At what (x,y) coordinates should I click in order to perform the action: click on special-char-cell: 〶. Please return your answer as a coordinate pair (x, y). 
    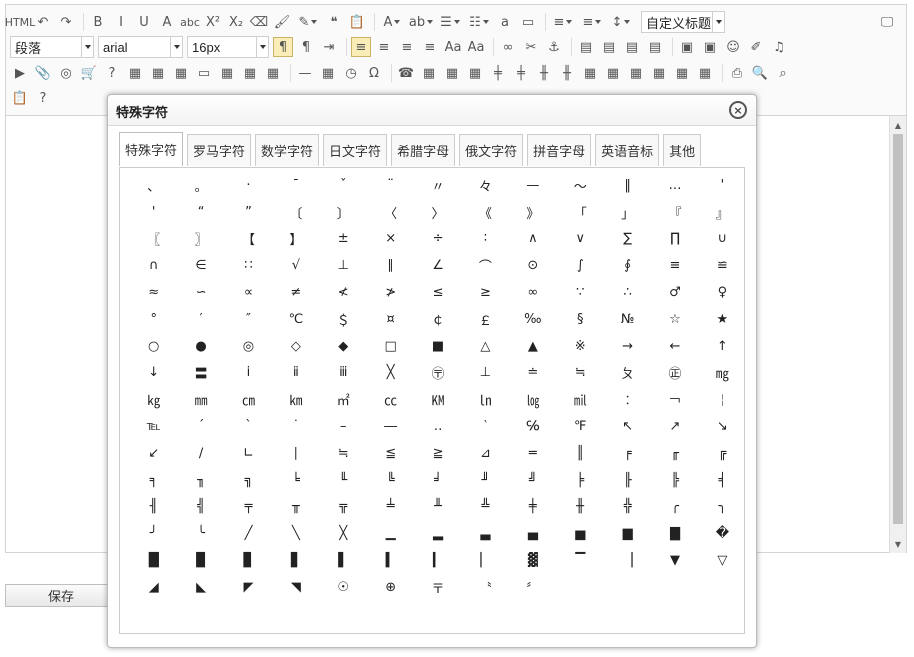
    Looking at the image, I should click on (437, 373).